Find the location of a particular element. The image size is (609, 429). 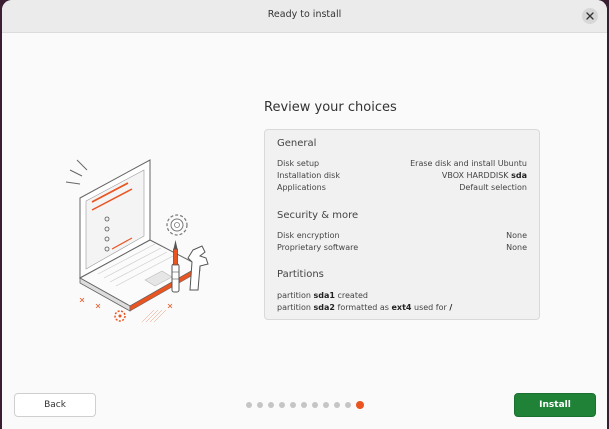

laptop-tools-illustration is located at coordinates (137, 241).